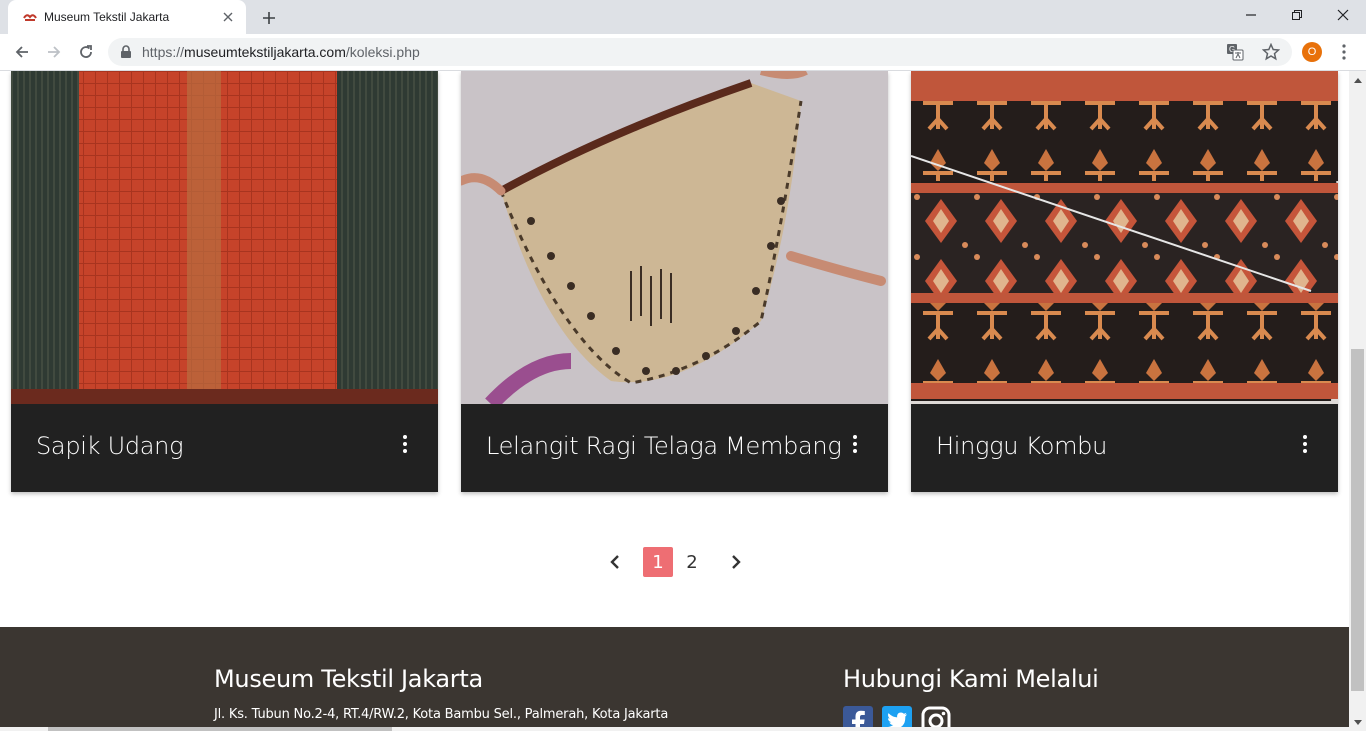 The width and height of the screenshot is (1366, 731). What do you see at coordinates (224, 448) in the screenshot?
I see `card-footer: Sapik Udang` at bounding box center [224, 448].